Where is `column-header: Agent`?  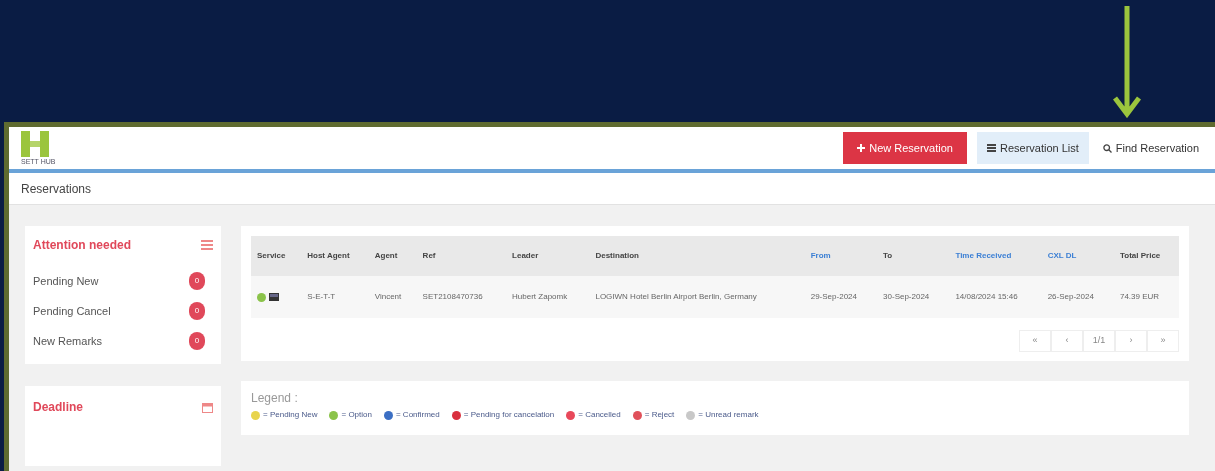 column-header: Agent is located at coordinates (392, 256).